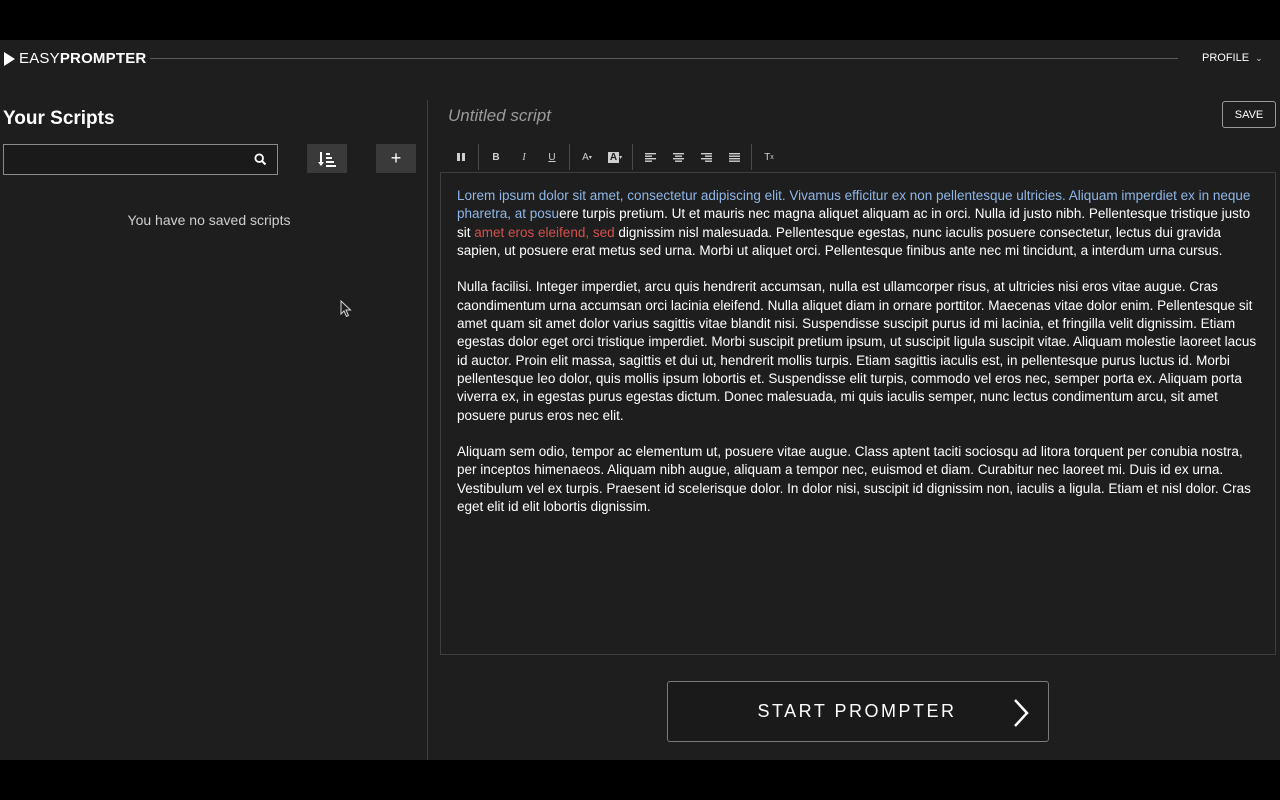  Describe the element at coordinates (678, 157) in the screenshot. I see `align-center-icon` at that location.